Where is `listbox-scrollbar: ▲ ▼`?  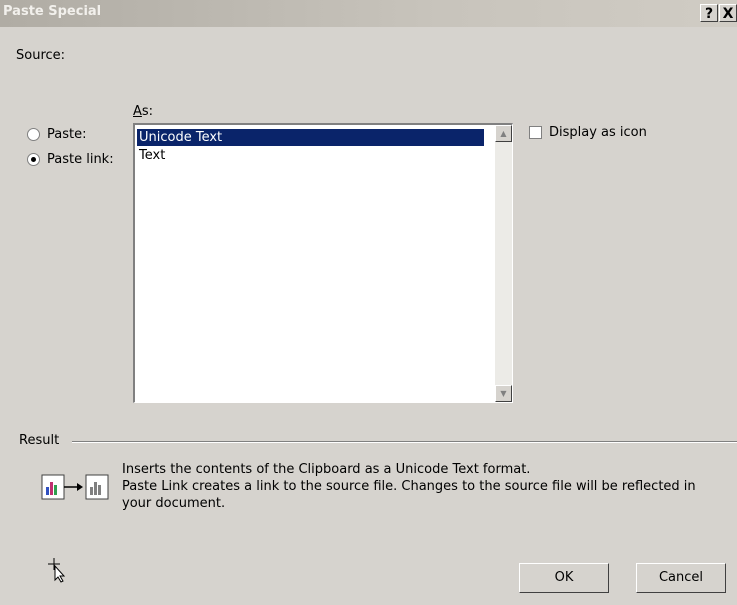
listbox-scrollbar: ▲ ▼ is located at coordinates (503, 263).